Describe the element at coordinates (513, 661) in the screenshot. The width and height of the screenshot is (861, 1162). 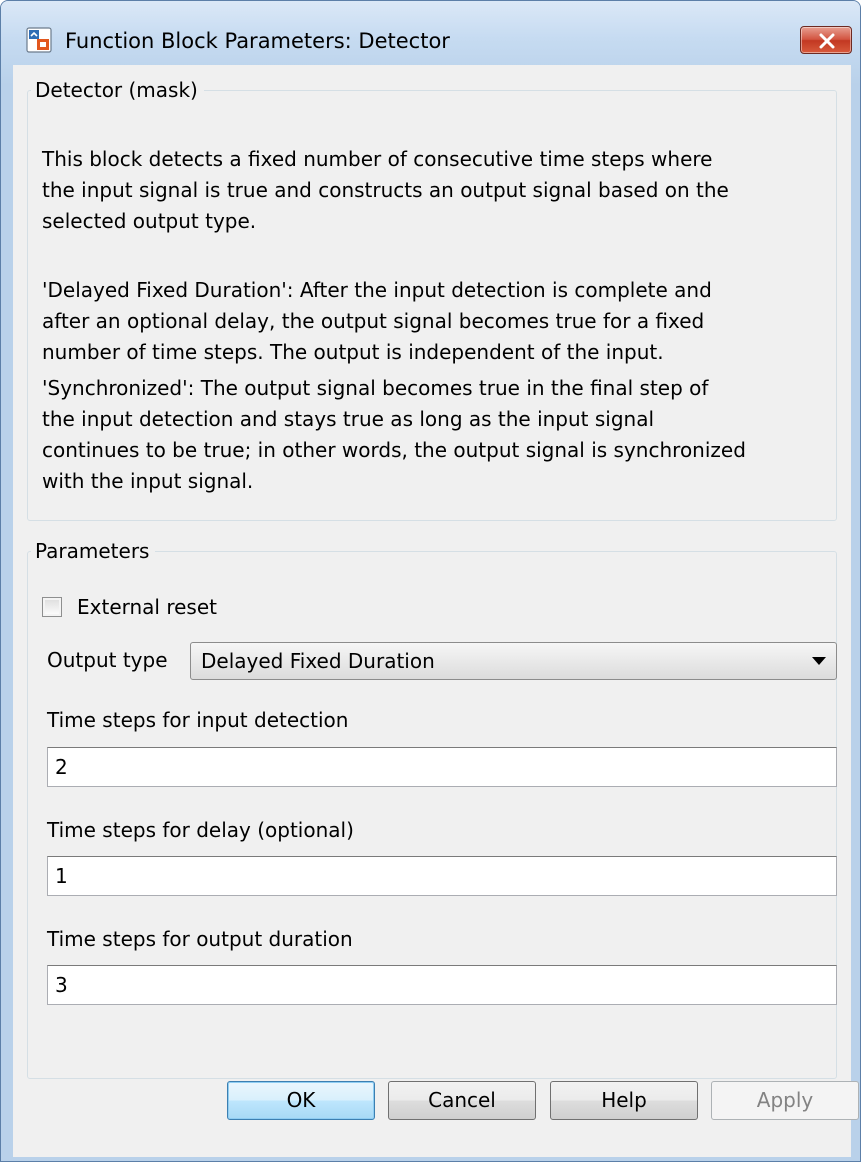
I see `output-type-dropdown: Delayed Fixed Duration` at that location.